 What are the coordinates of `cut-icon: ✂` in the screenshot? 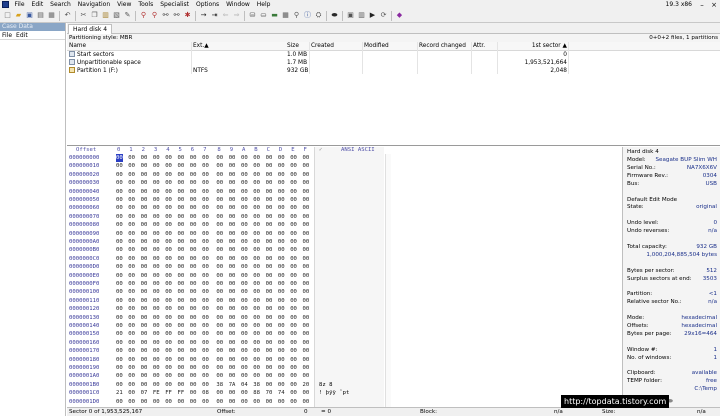 It's located at (83, 15).